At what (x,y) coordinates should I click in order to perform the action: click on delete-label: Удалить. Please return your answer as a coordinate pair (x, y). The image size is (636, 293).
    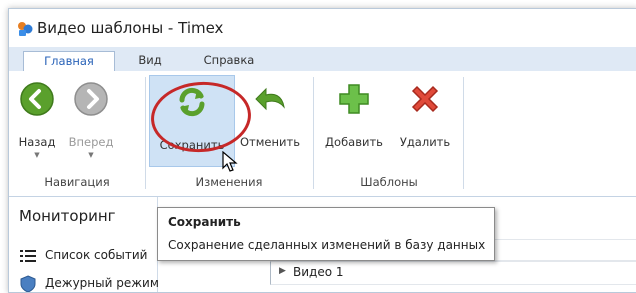
    Looking at the image, I should click on (425, 142).